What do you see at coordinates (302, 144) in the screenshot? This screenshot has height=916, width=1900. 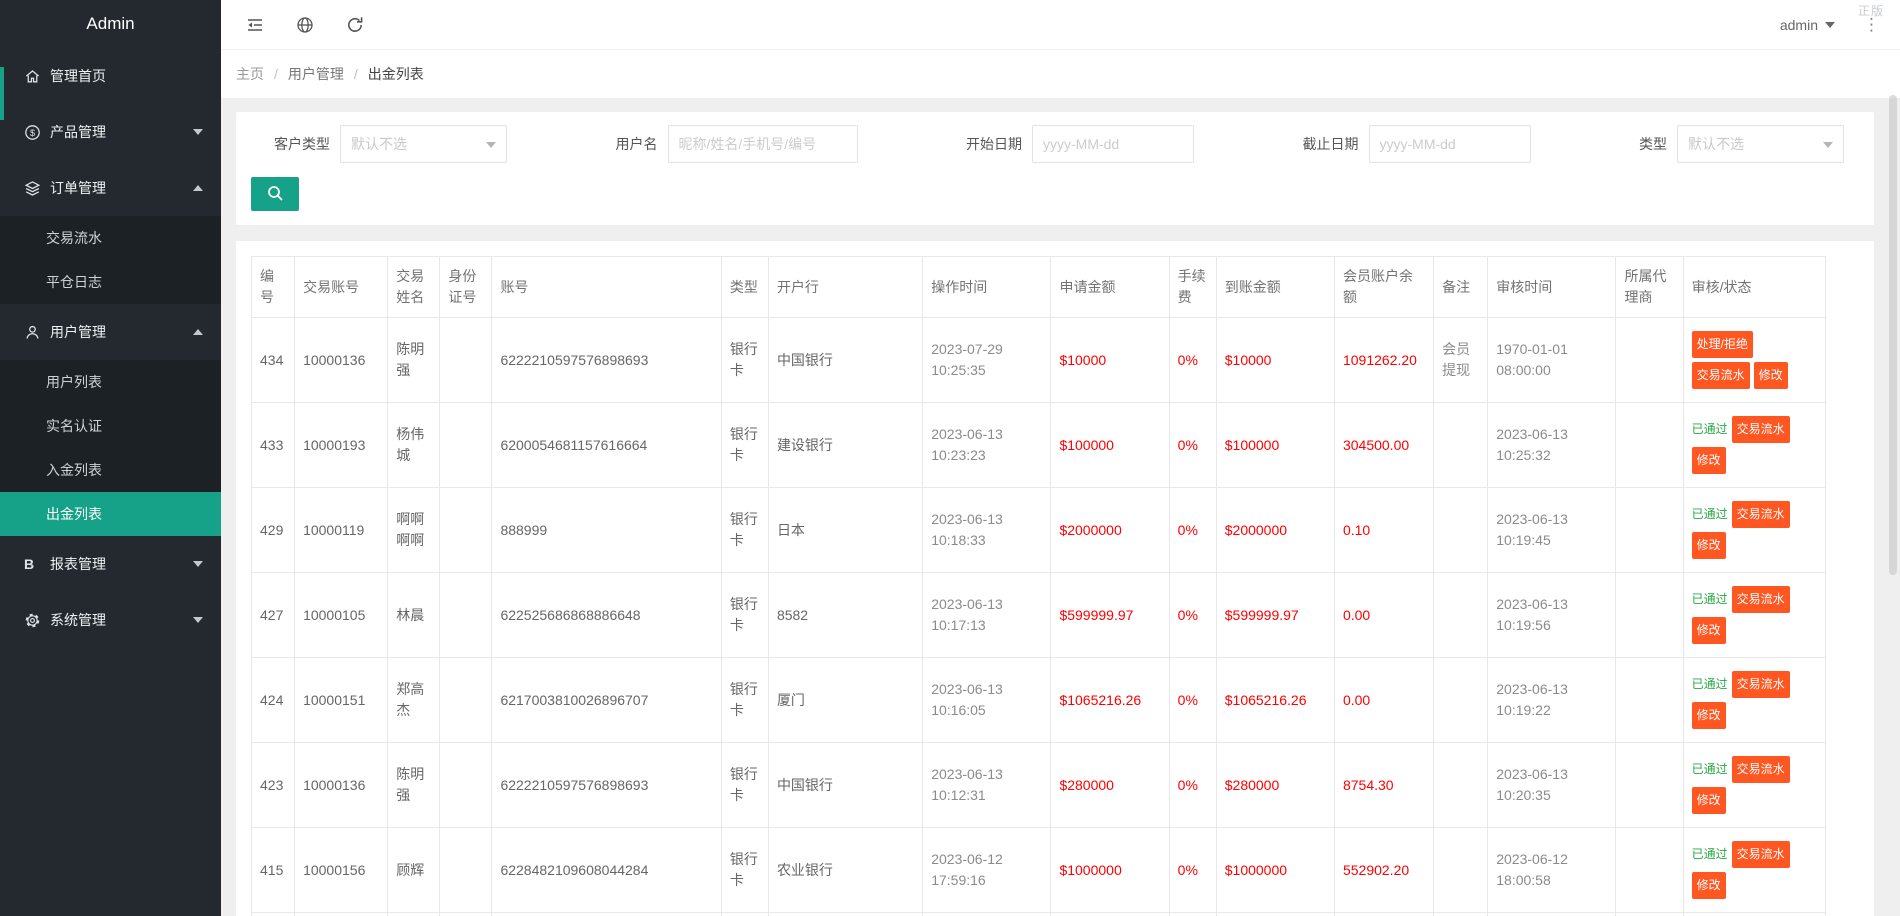 I see `filter-label: 客户类型` at bounding box center [302, 144].